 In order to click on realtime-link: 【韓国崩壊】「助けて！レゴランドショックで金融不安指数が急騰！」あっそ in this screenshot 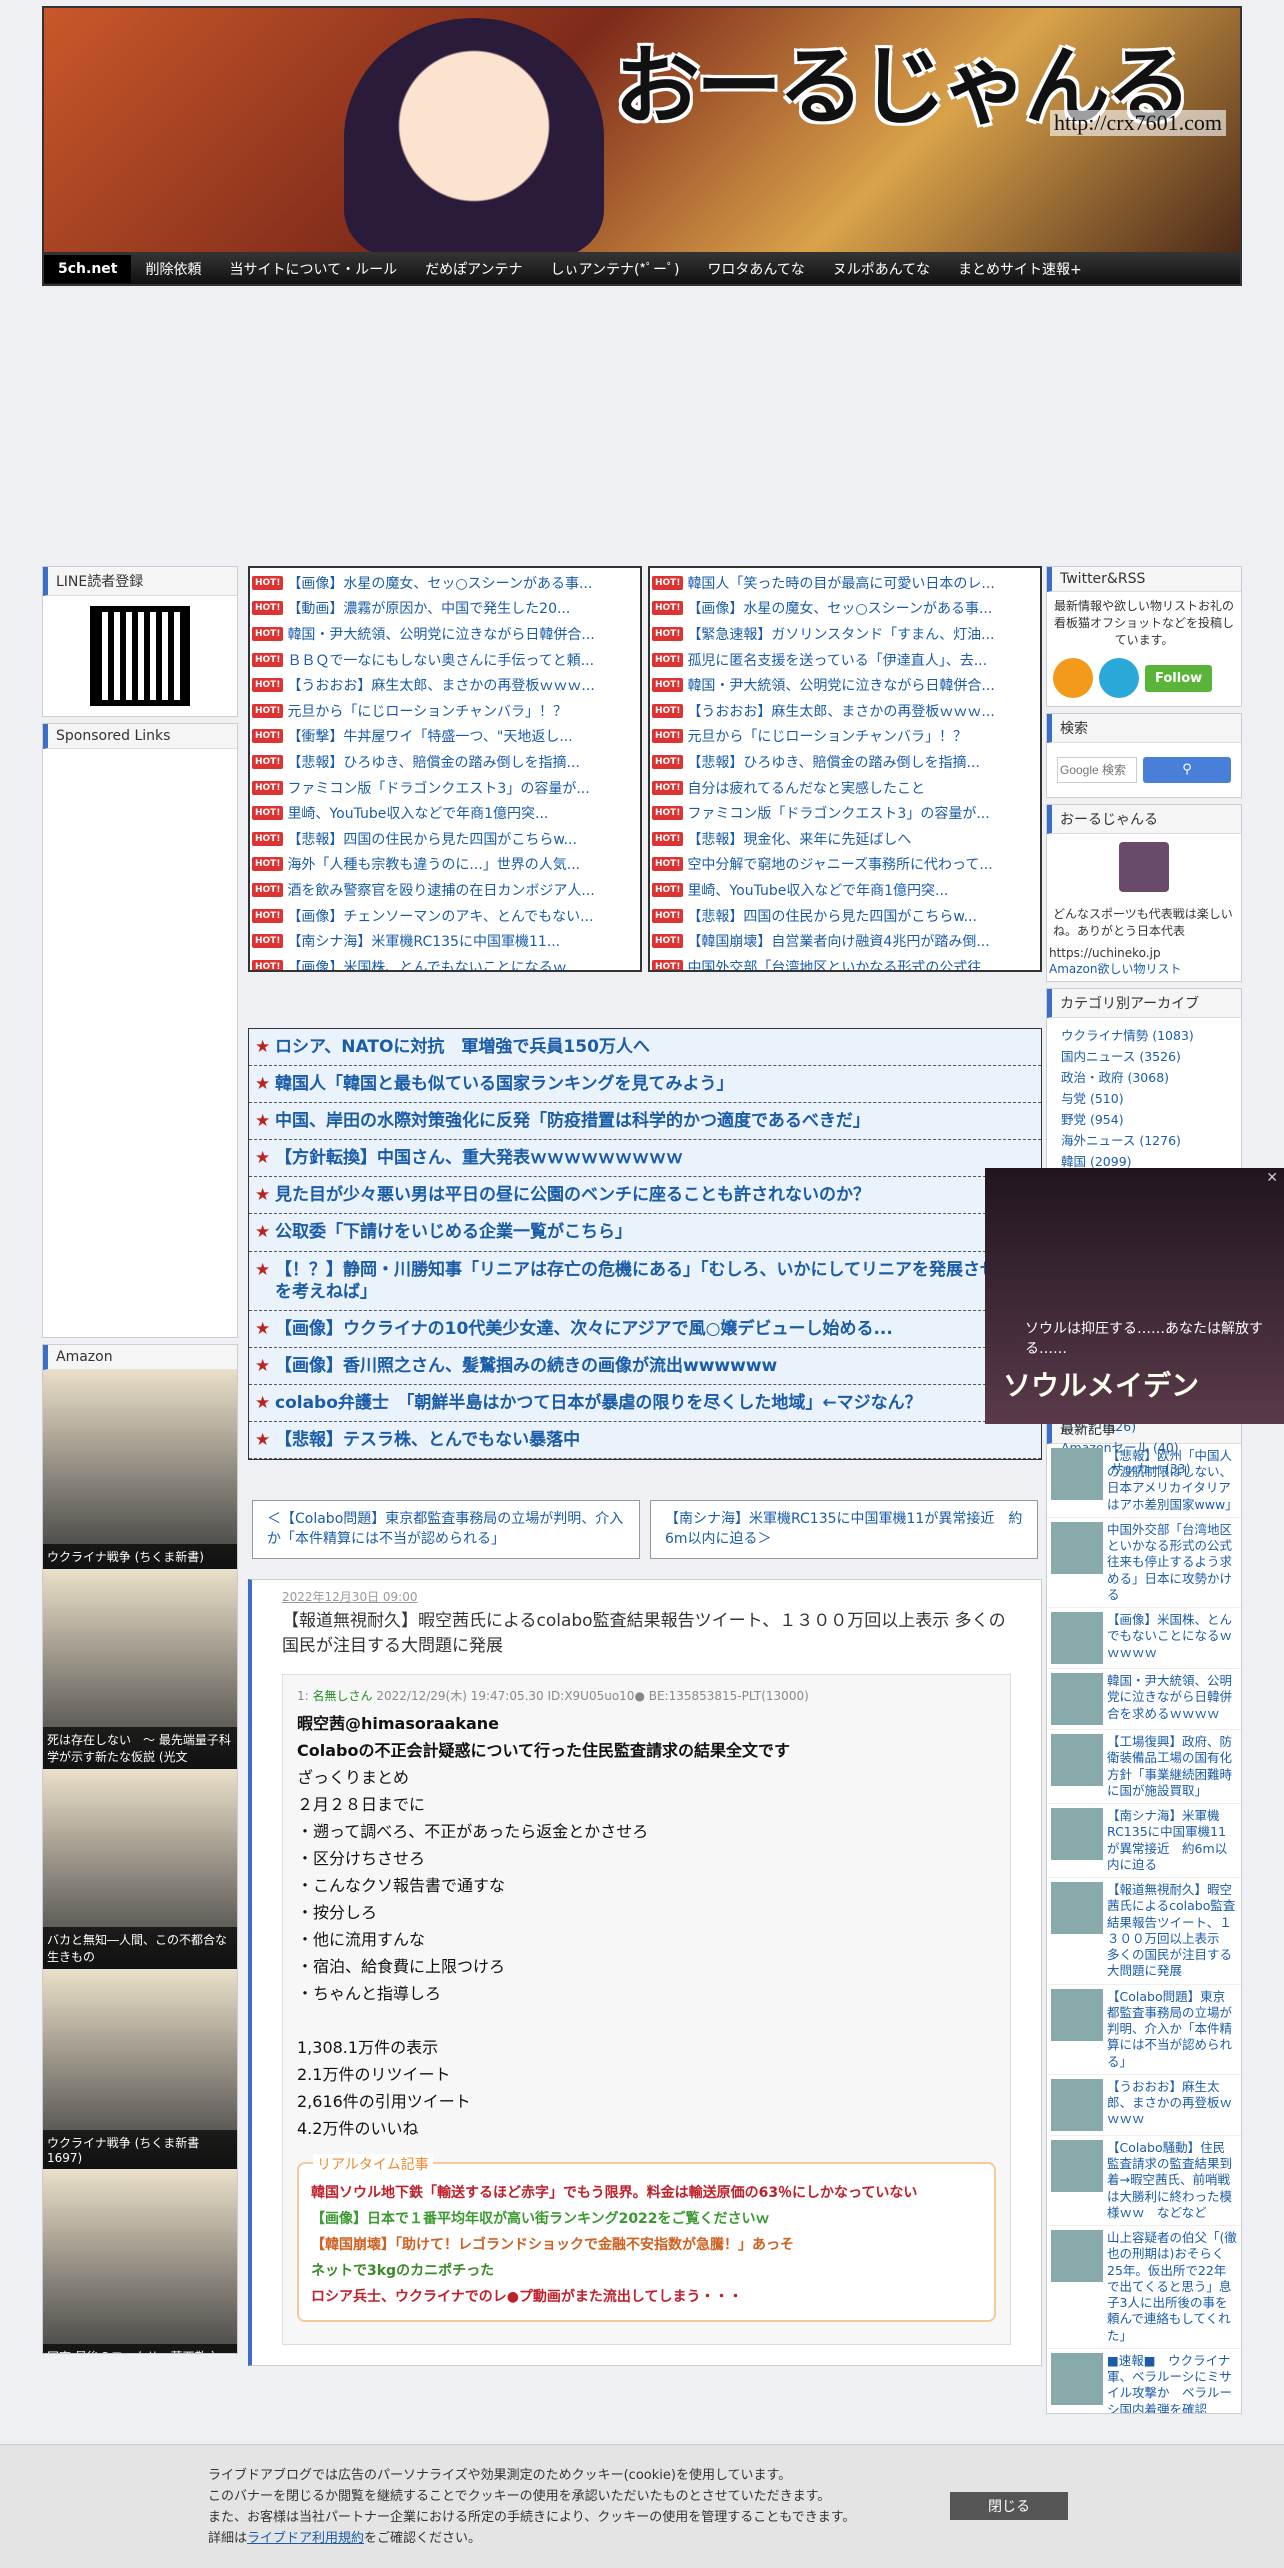, I will do `click(646, 2245)`.